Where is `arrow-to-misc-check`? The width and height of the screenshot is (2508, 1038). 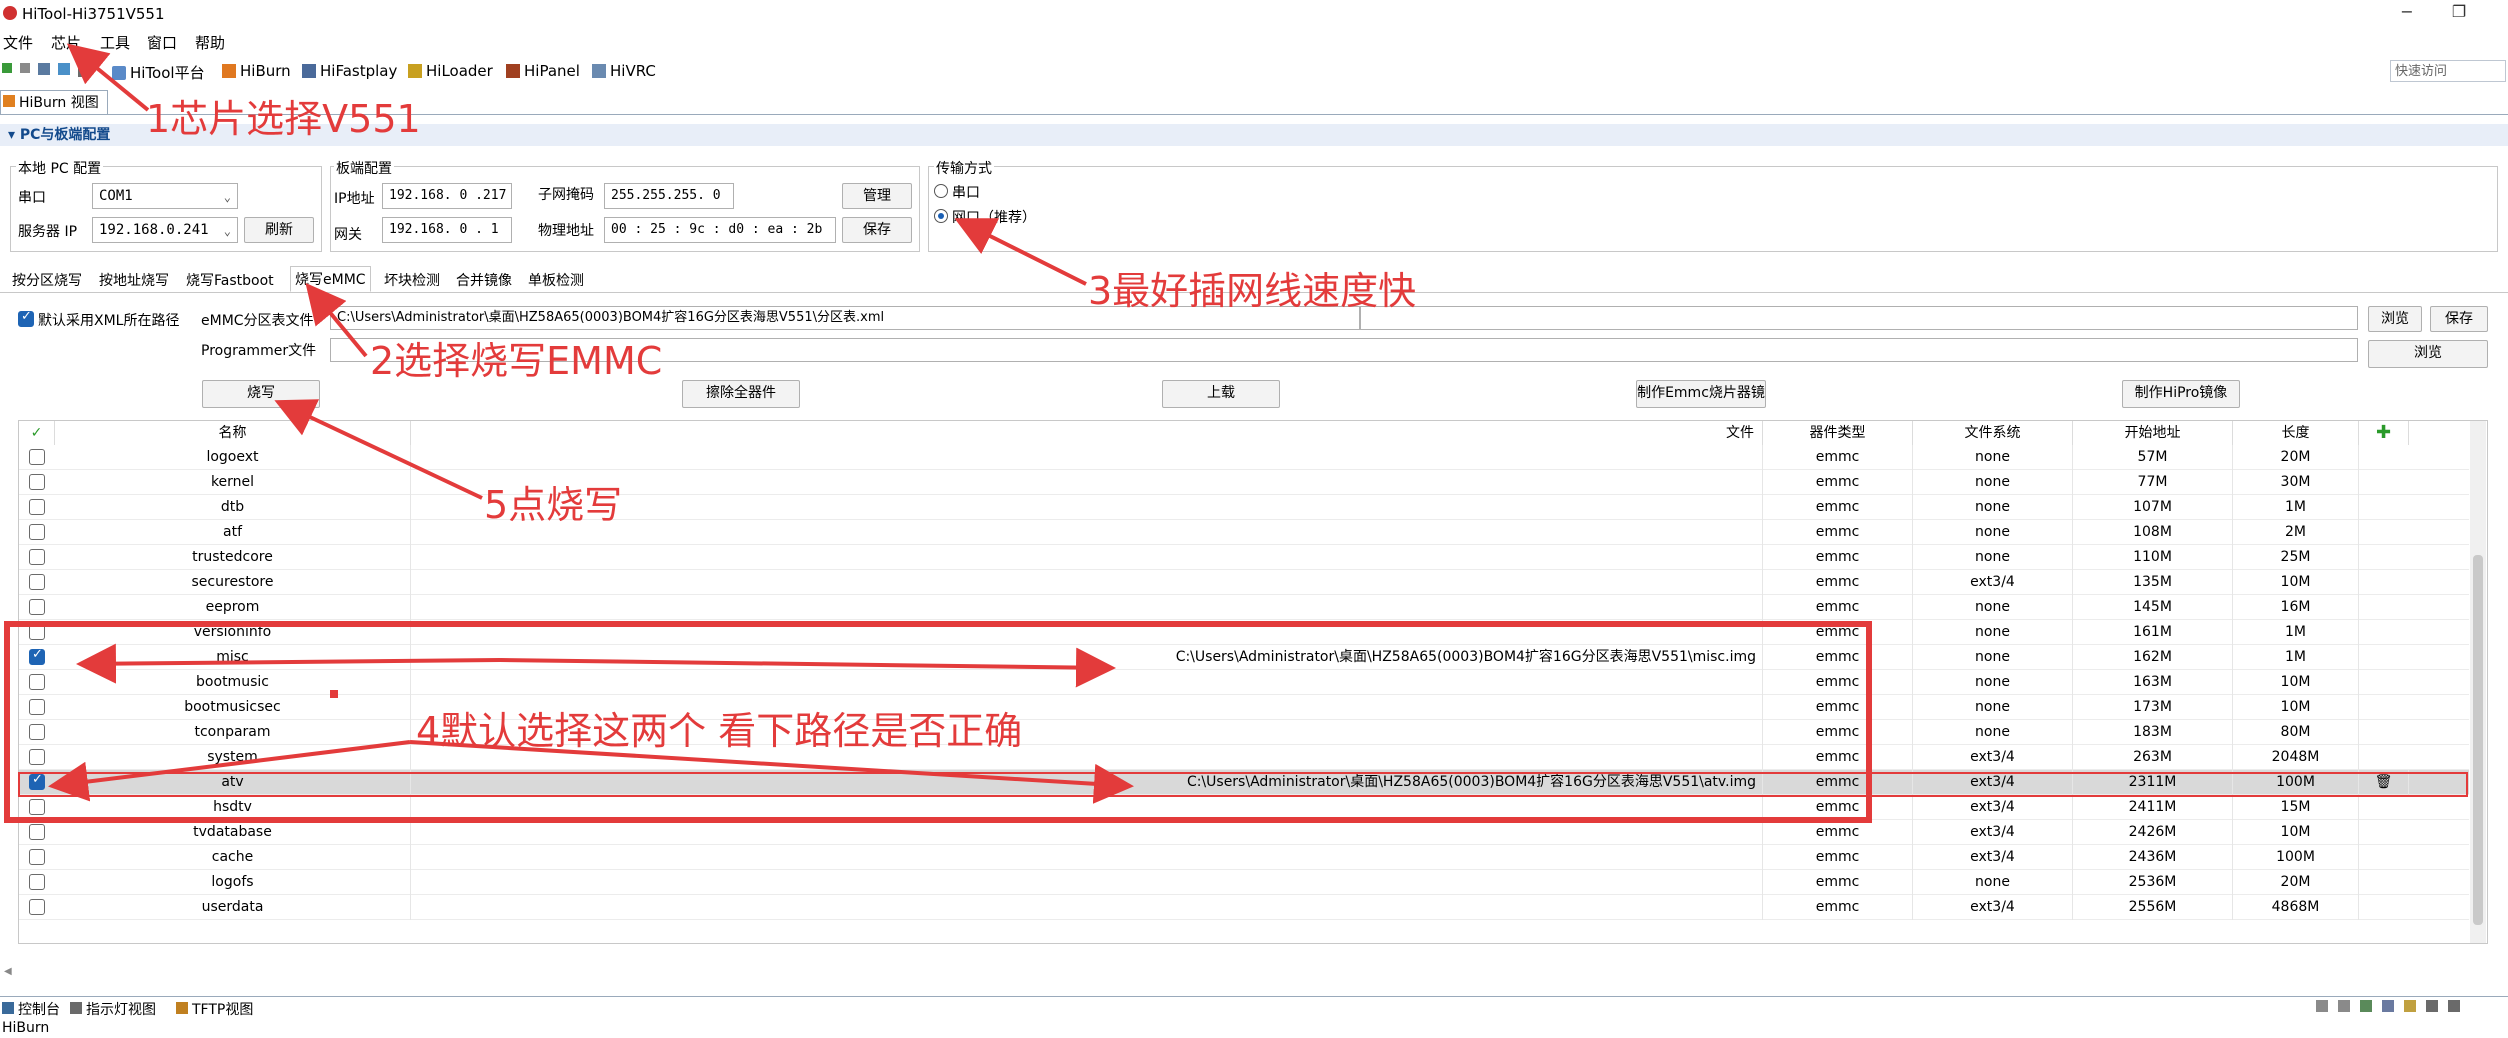 arrow-to-misc-check is located at coordinates (288, 663).